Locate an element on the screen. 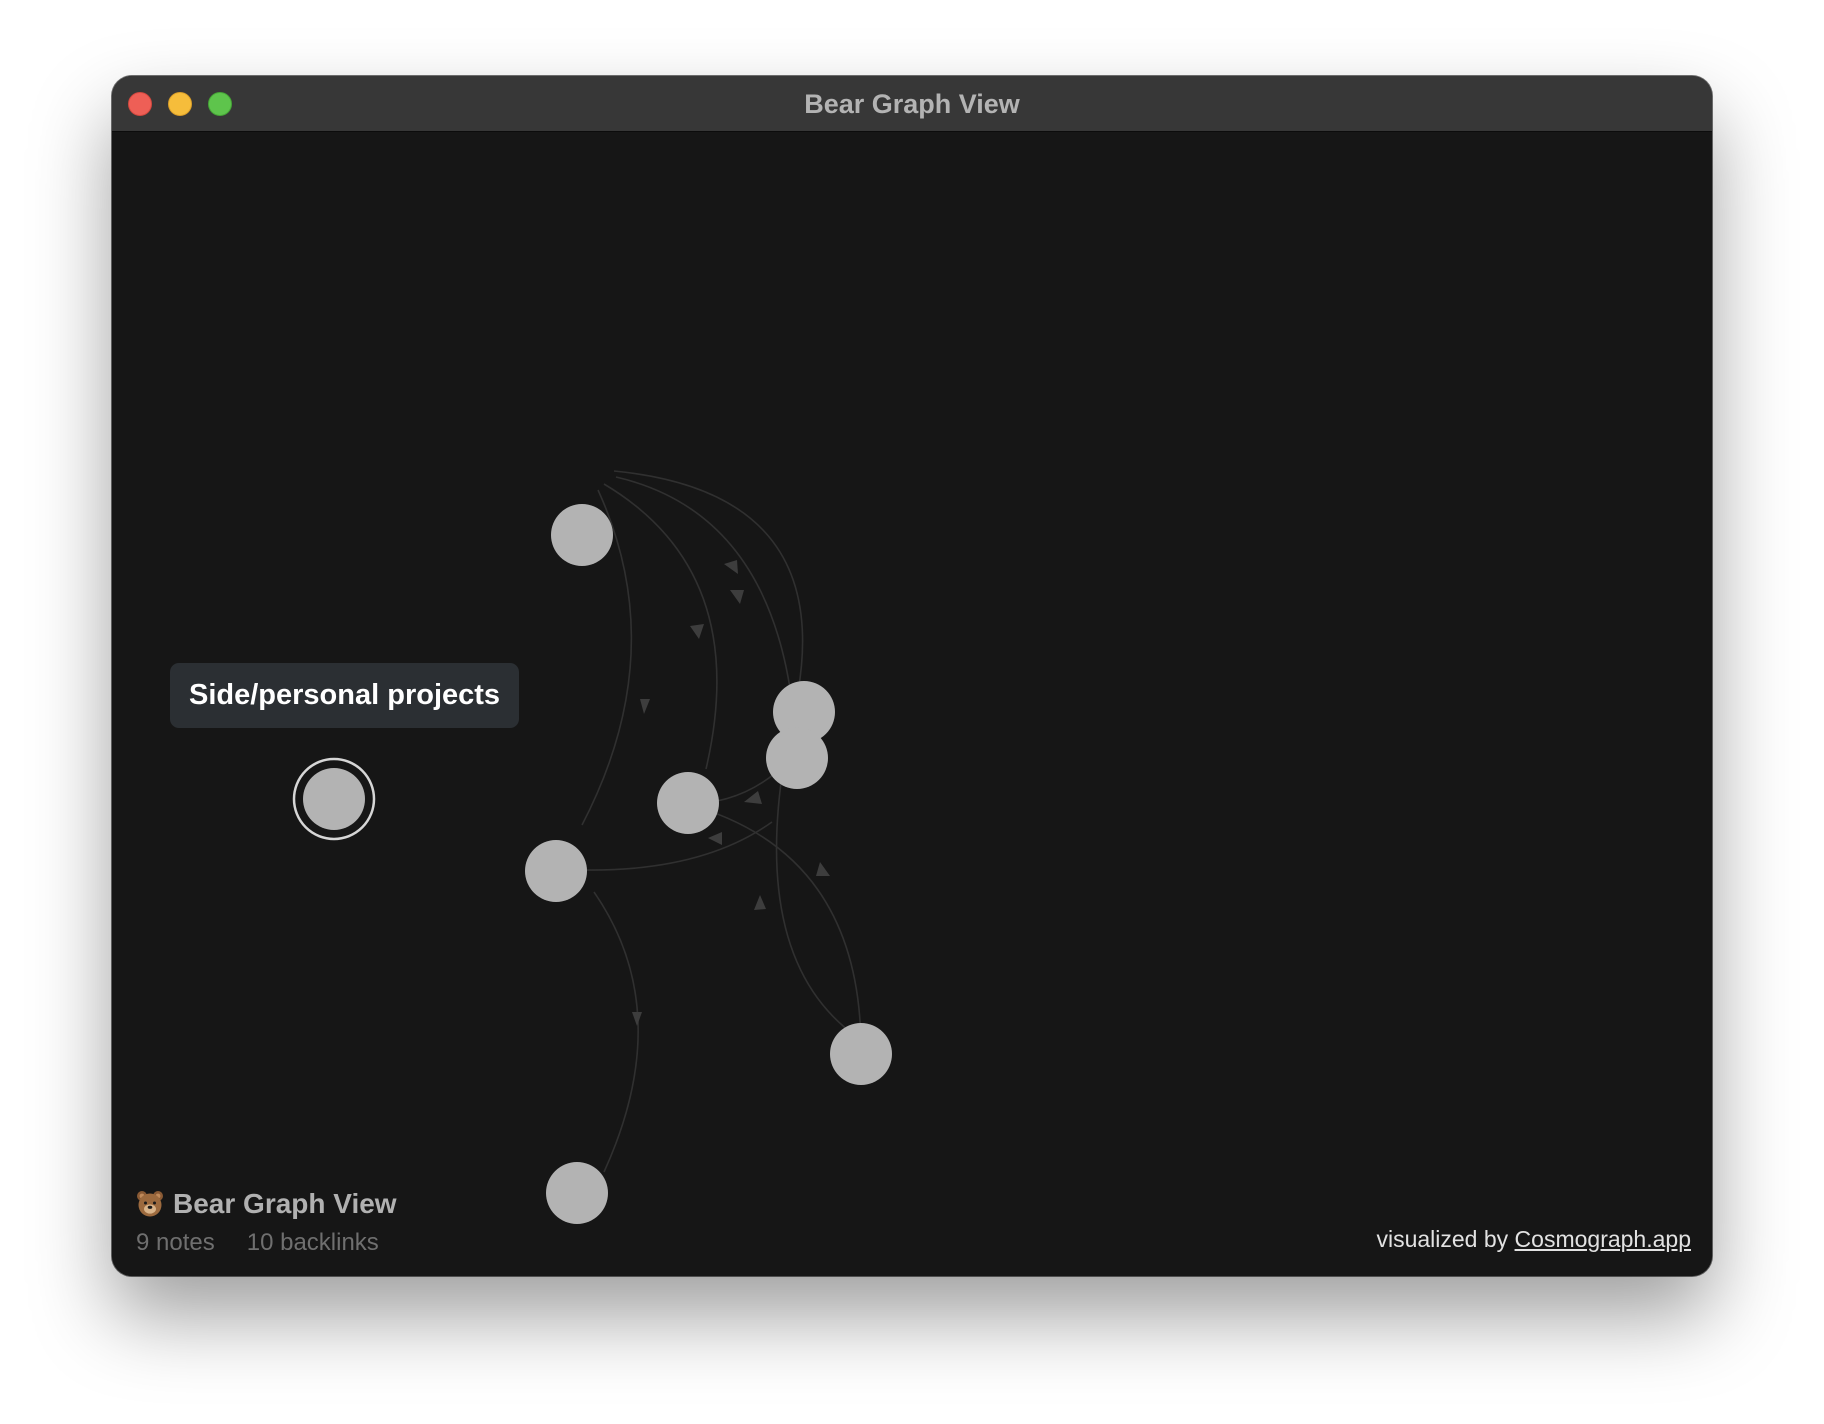 This screenshot has width=1824, height=1424. bear-face-icon is located at coordinates (150, 1204).